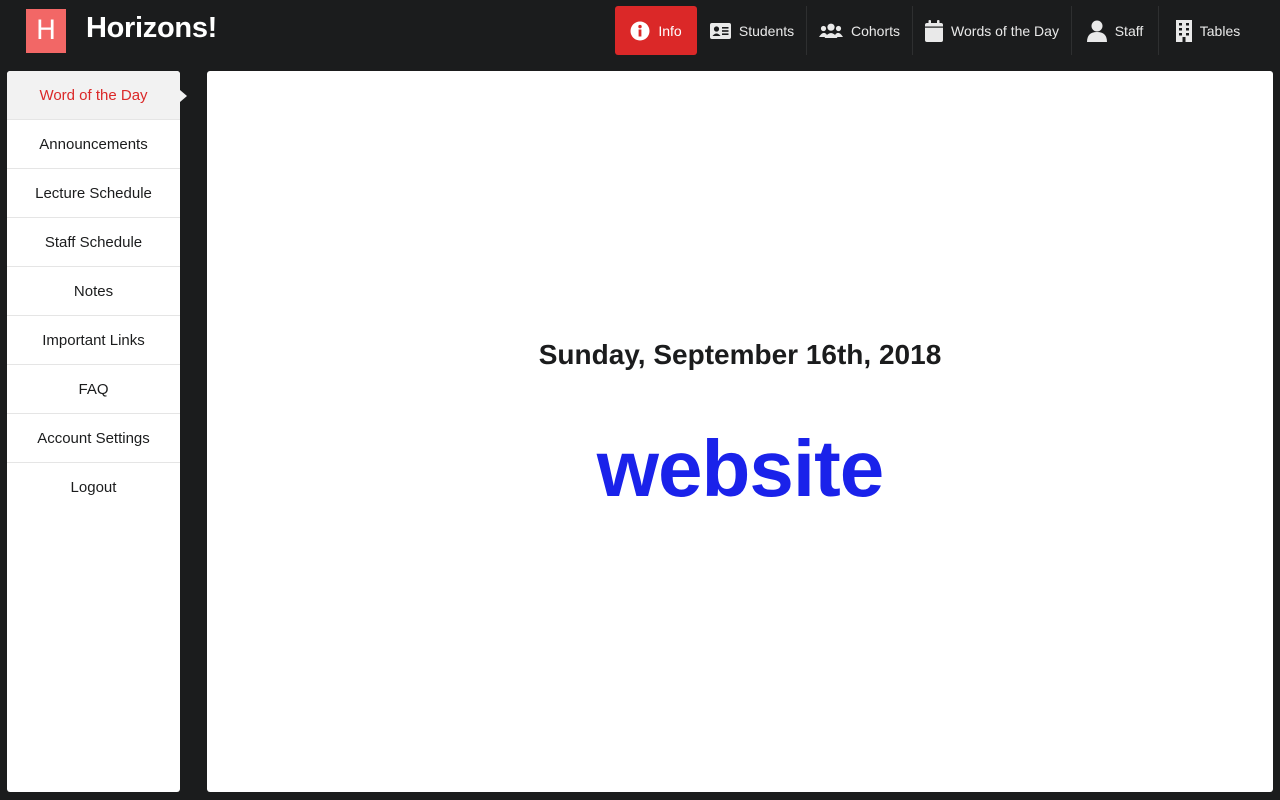 This screenshot has height=800, width=1280. Describe the element at coordinates (830, 31) in the screenshot. I see `users-icon` at that location.